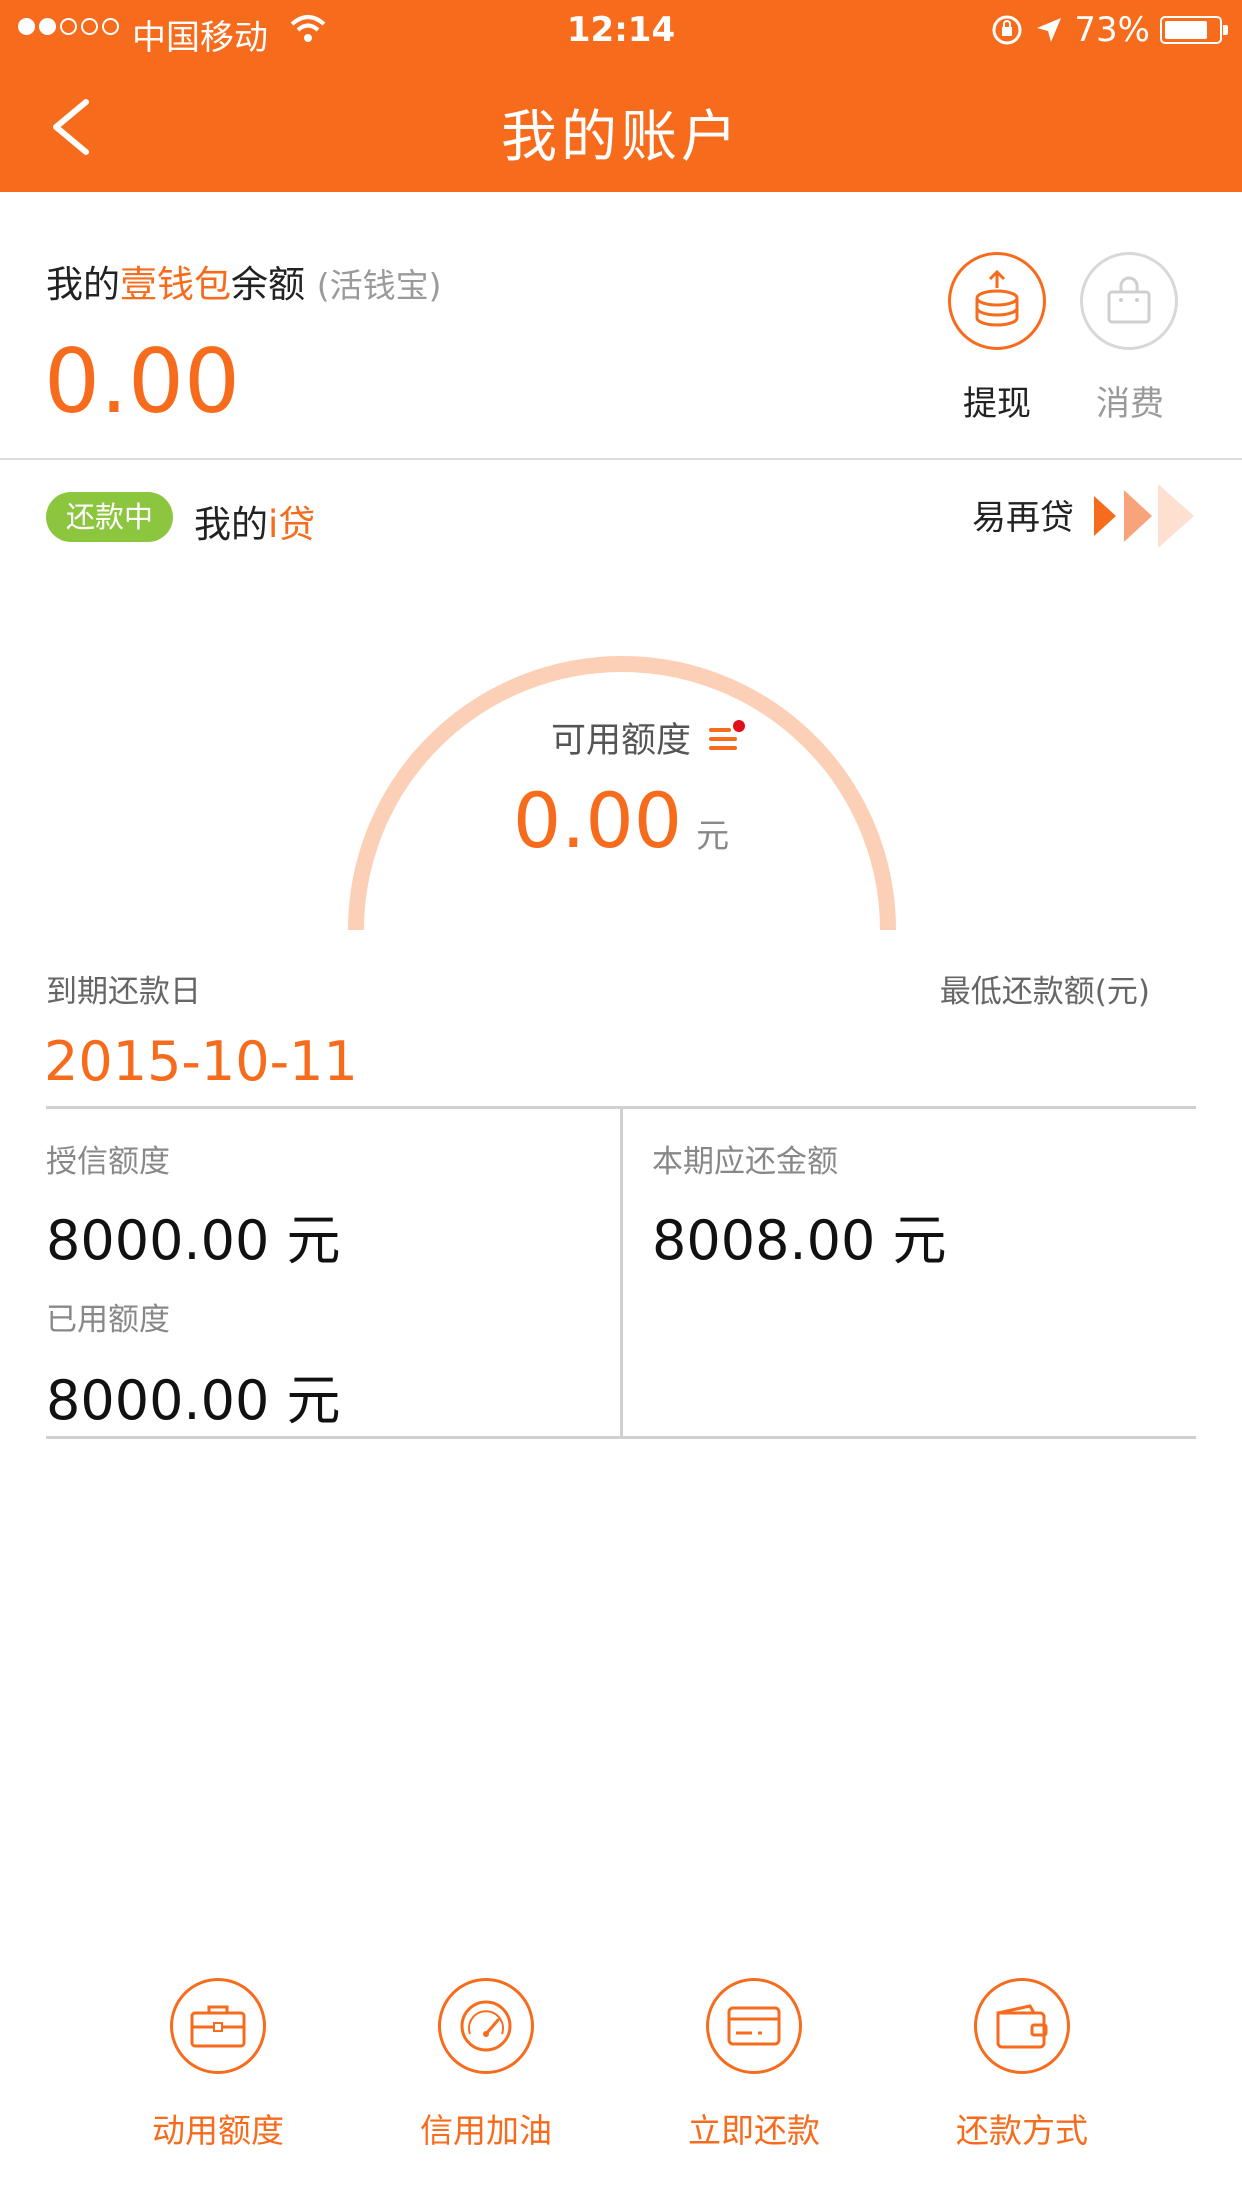 This screenshot has width=1242, height=2208. Describe the element at coordinates (621, 96) in the screenshot. I see `top-bar: 中国移动 12:14 73% 我的账户` at that location.